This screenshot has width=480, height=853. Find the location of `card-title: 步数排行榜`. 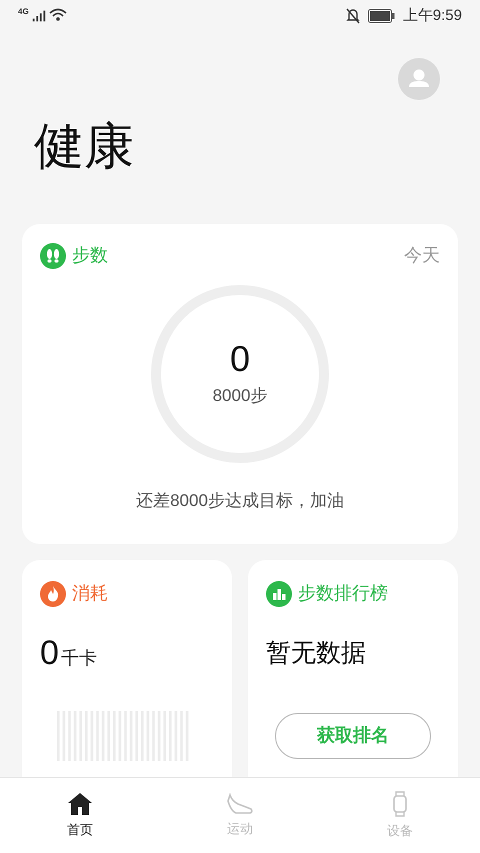

card-title: 步数排行榜 is located at coordinates (343, 593).